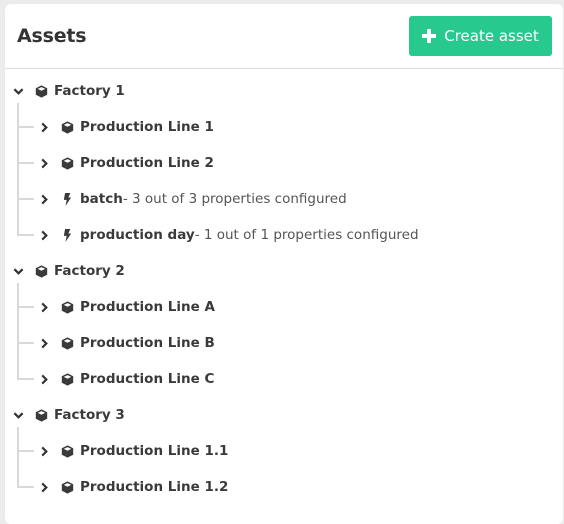 This screenshot has height=524, width=564. Describe the element at coordinates (234, 199) in the screenshot. I see `node-description: - 3 out of 3 properties configured` at that location.